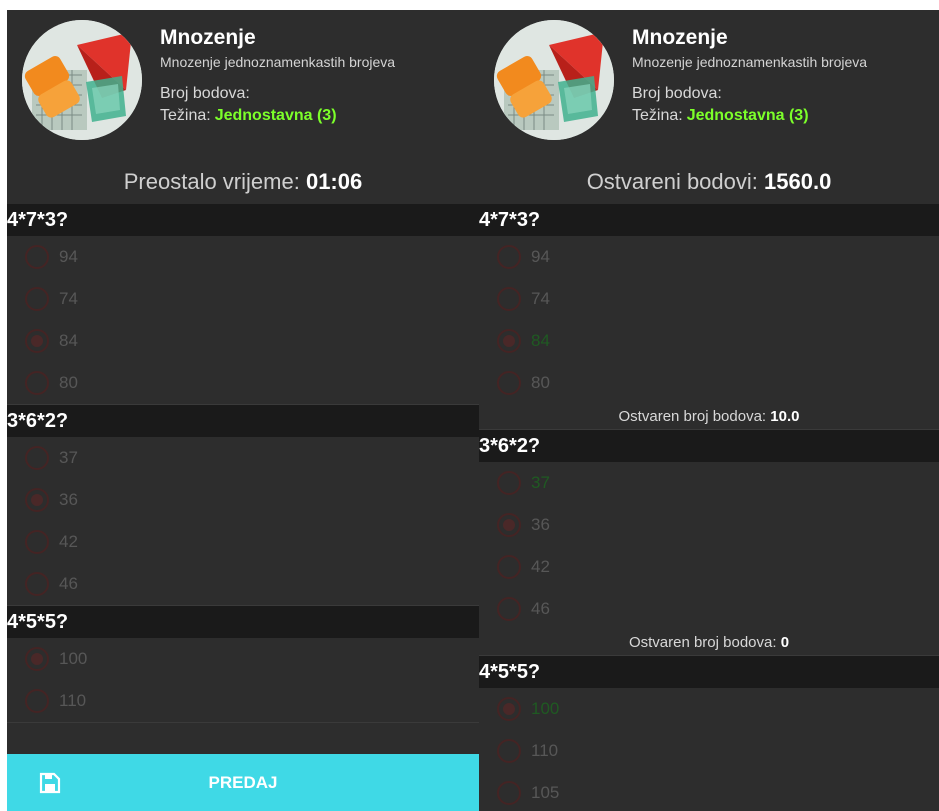 This screenshot has width=939, height=811. What do you see at coordinates (243, 722) in the screenshot?
I see `question-divider` at bounding box center [243, 722].